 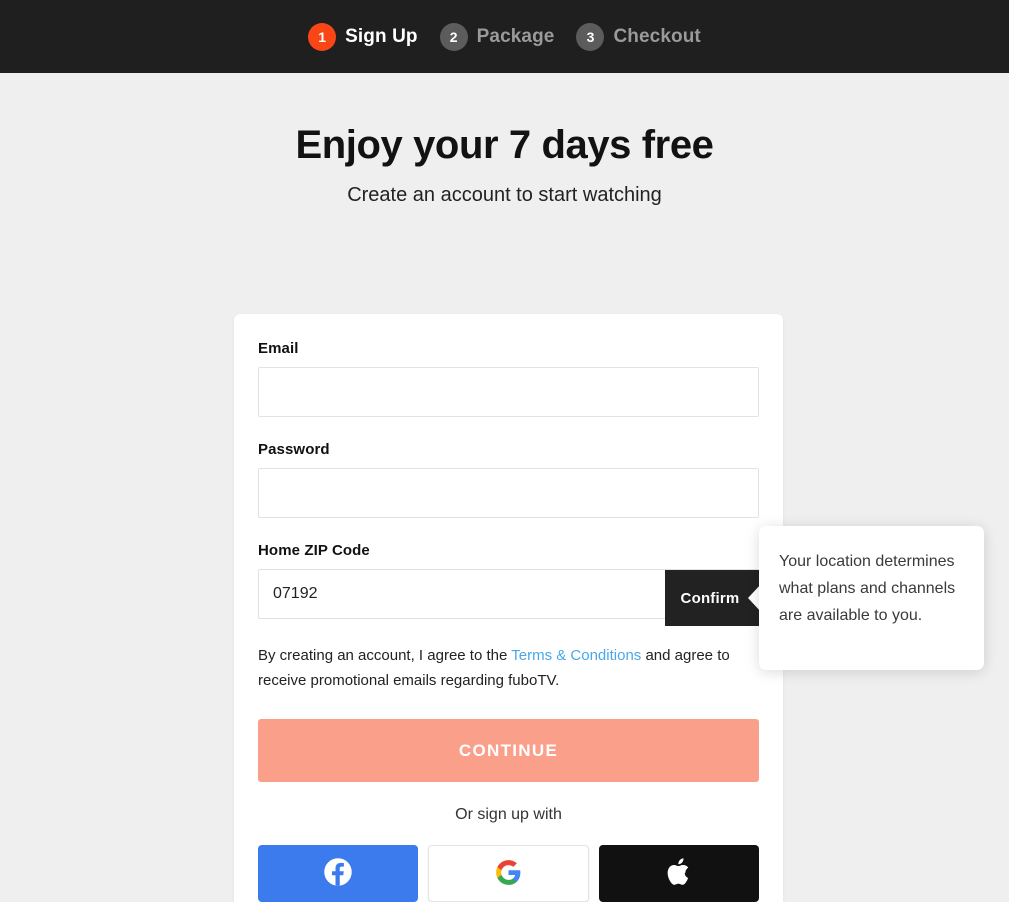 I want to click on email-label: Email, so click(x=278, y=348).